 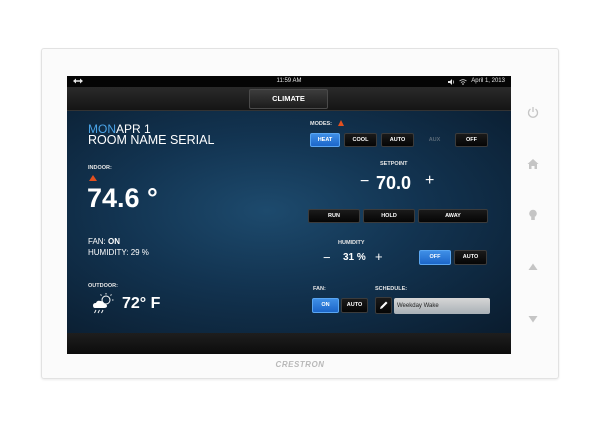 What do you see at coordinates (488, 81) in the screenshot?
I see `status-date: April 1, 2013` at bounding box center [488, 81].